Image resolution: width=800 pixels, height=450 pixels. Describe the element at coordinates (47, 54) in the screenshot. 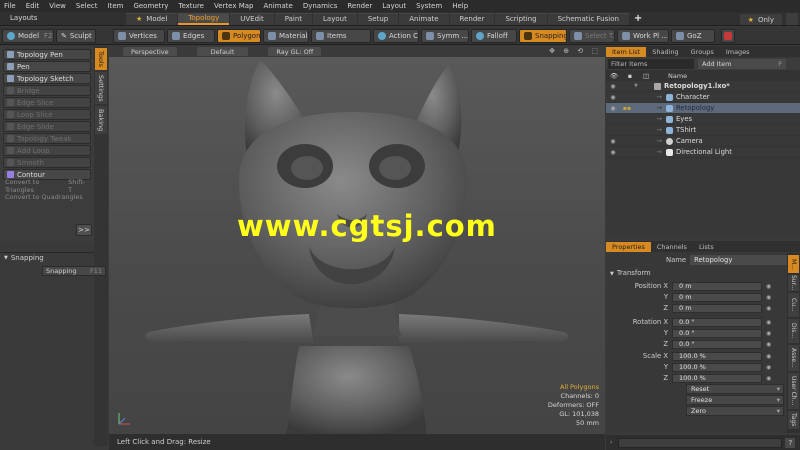

I see `tool-topology-pen: Topology Pen` at that location.